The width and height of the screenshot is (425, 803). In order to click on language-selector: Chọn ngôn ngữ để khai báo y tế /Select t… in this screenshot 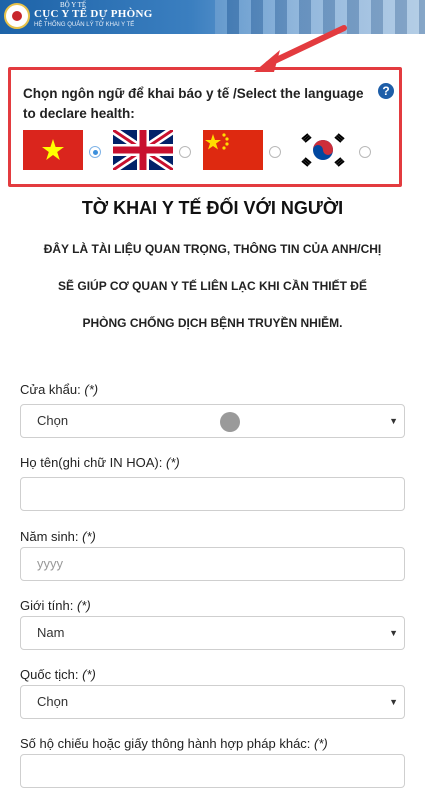, I will do `click(205, 127)`.